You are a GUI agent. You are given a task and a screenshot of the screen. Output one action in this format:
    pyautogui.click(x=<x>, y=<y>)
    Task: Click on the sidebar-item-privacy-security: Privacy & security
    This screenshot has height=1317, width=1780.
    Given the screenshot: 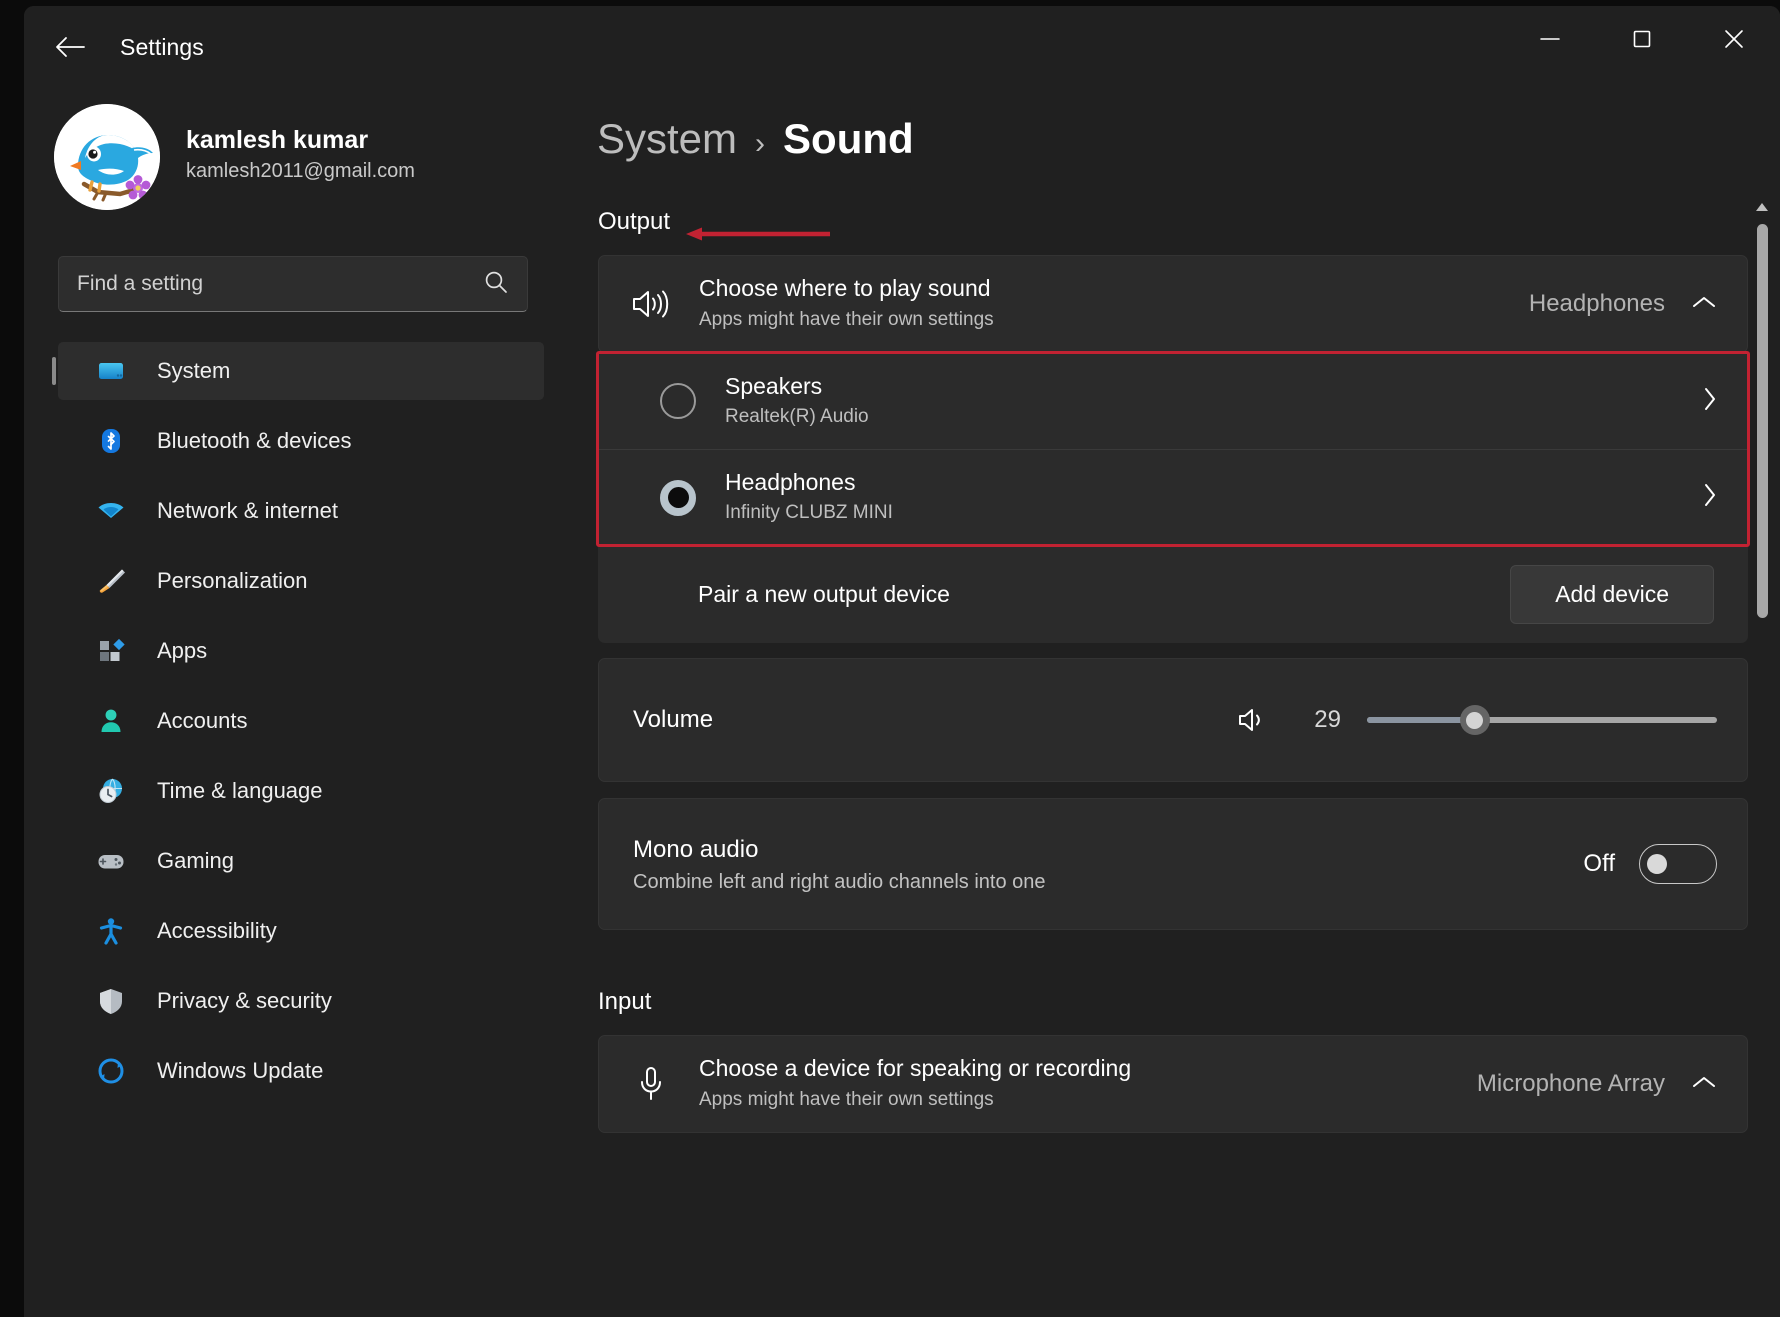 What is the action you would take?
    pyautogui.click(x=301, y=1001)
    